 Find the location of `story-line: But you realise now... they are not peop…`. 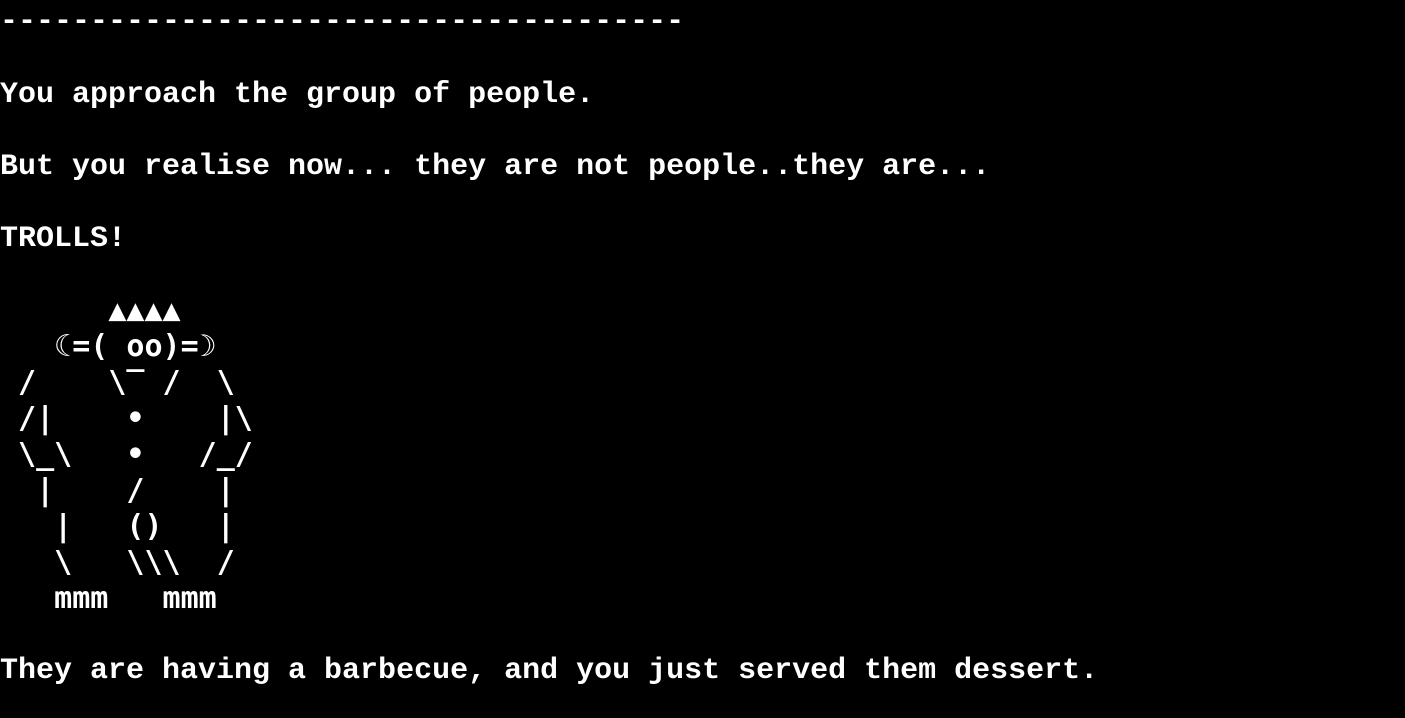

story-line: But you realise now... they are not peop… is located at coordinates (495, 167).